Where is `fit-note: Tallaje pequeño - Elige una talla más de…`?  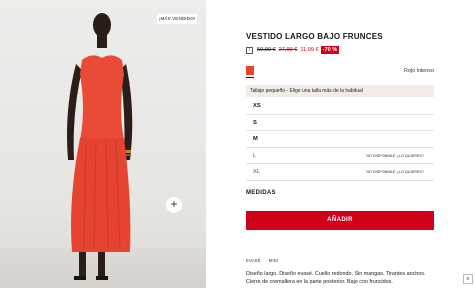
fit-note: Tallaje pequeño - Elige una talla más de… is located at coordinates (340, 91).